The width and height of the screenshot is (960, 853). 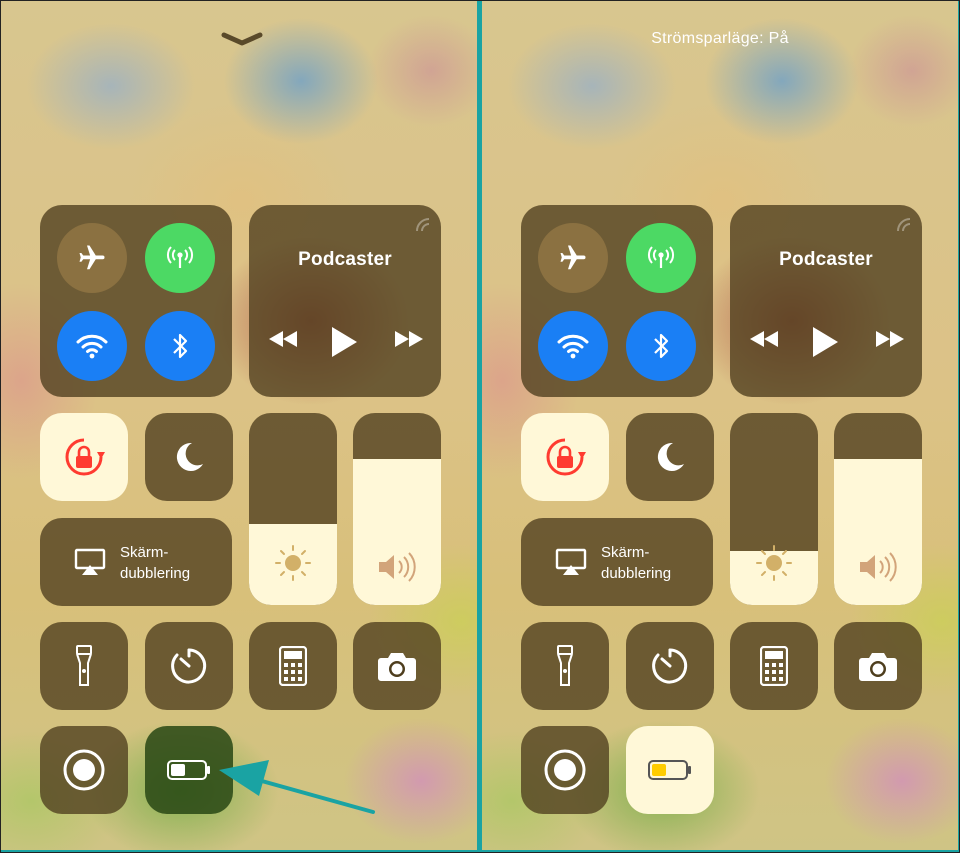 What do you see at coordinates (720, 38) in the screenshot?
I see `low-power-status-text: Strömsparläge: På` at bounding box center [720, 38].